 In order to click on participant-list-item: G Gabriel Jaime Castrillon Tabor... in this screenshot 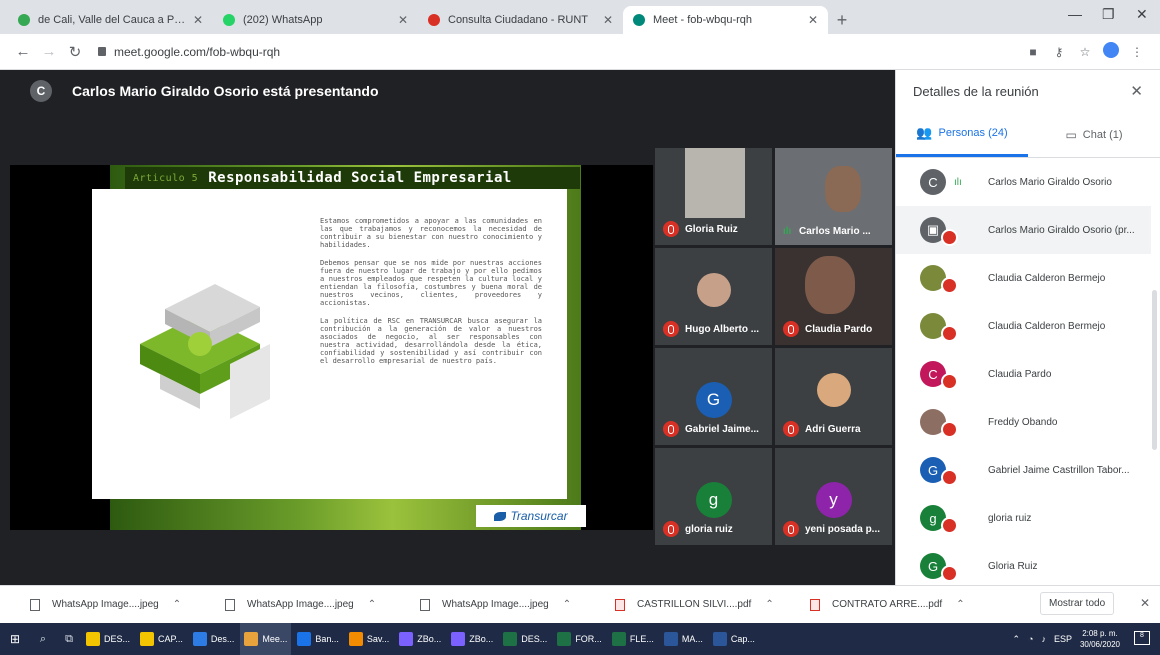, I will do `click(1023, 470)`.